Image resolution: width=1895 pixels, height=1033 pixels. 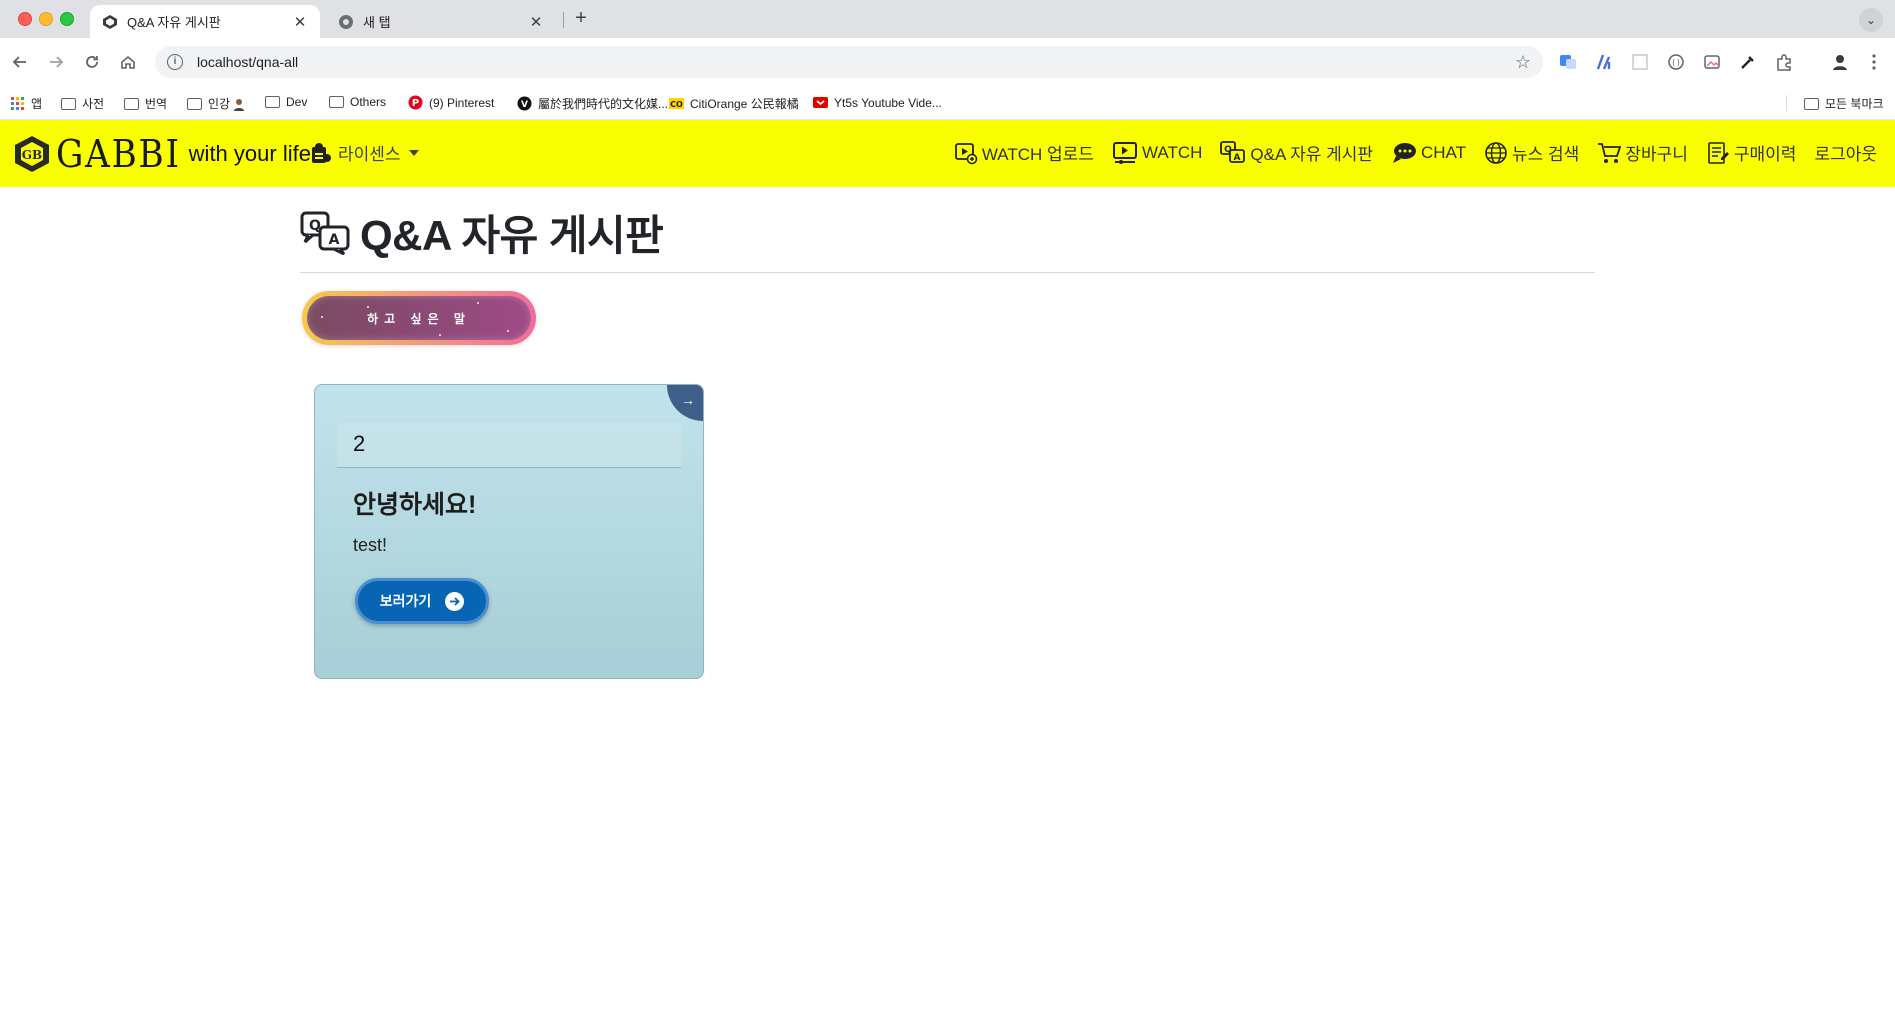 What do you see at coordinates (563, 20) in the screenshot?
I see `tab-separator` at bounding box center [563, 20].